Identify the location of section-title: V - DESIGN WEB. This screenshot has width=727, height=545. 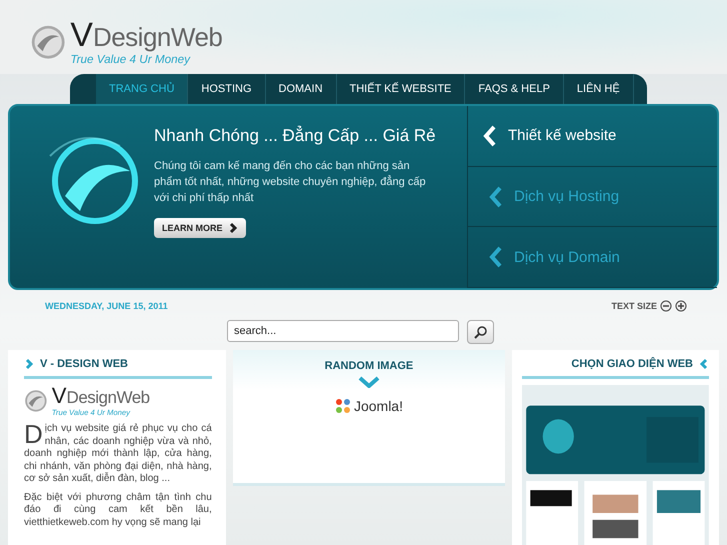
(84, 364).